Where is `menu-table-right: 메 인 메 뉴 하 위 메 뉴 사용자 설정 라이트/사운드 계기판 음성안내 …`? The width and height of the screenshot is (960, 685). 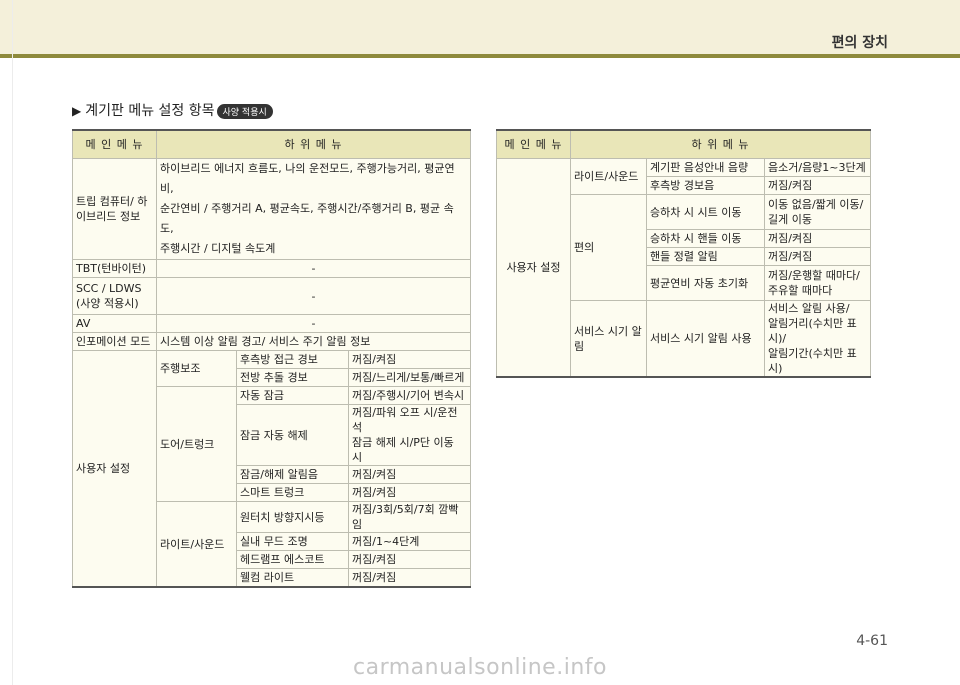
menu-table-right: 메 인 메 뉴 하 위 메 뉴 사용자 설정 라이트/사운드 계기판 음성안내 … is located at coordinates (684, 253).